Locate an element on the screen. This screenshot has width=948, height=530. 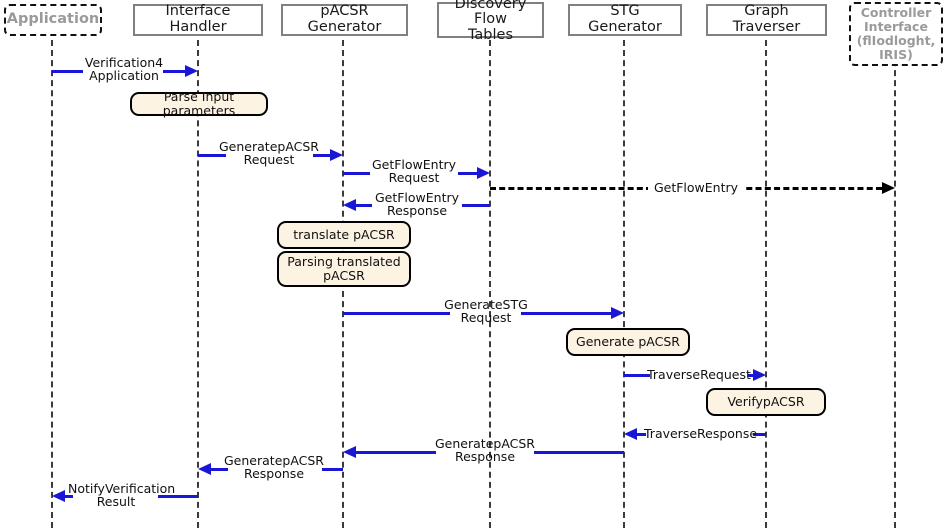
action-box-verify-pacsr: VerifypACSR is located at coordinates (766, 402).